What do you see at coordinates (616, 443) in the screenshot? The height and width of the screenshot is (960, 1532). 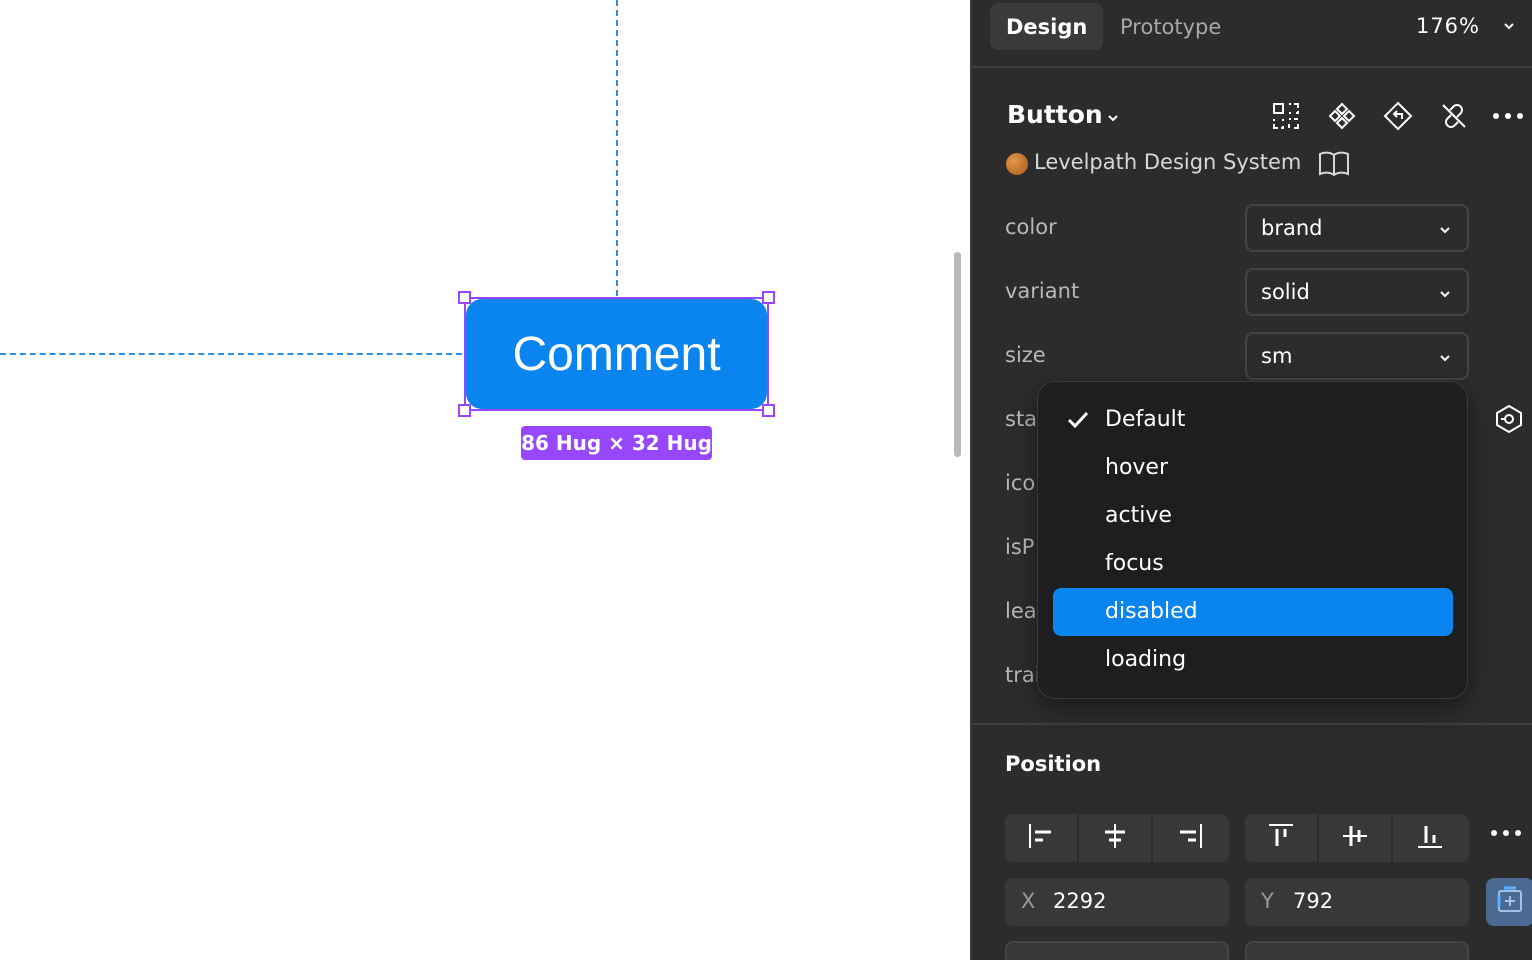 I see `size-badge: 86 Hug × 32 Hug` at bounding box center [616, 443].